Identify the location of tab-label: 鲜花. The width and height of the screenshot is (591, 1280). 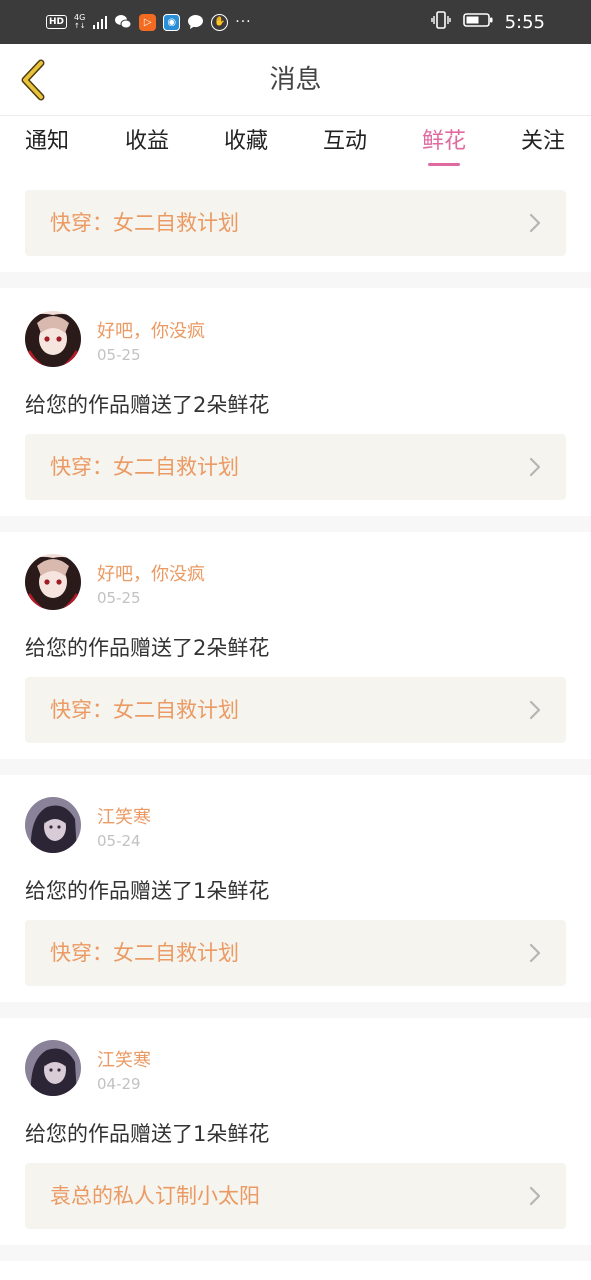
(443, 141).